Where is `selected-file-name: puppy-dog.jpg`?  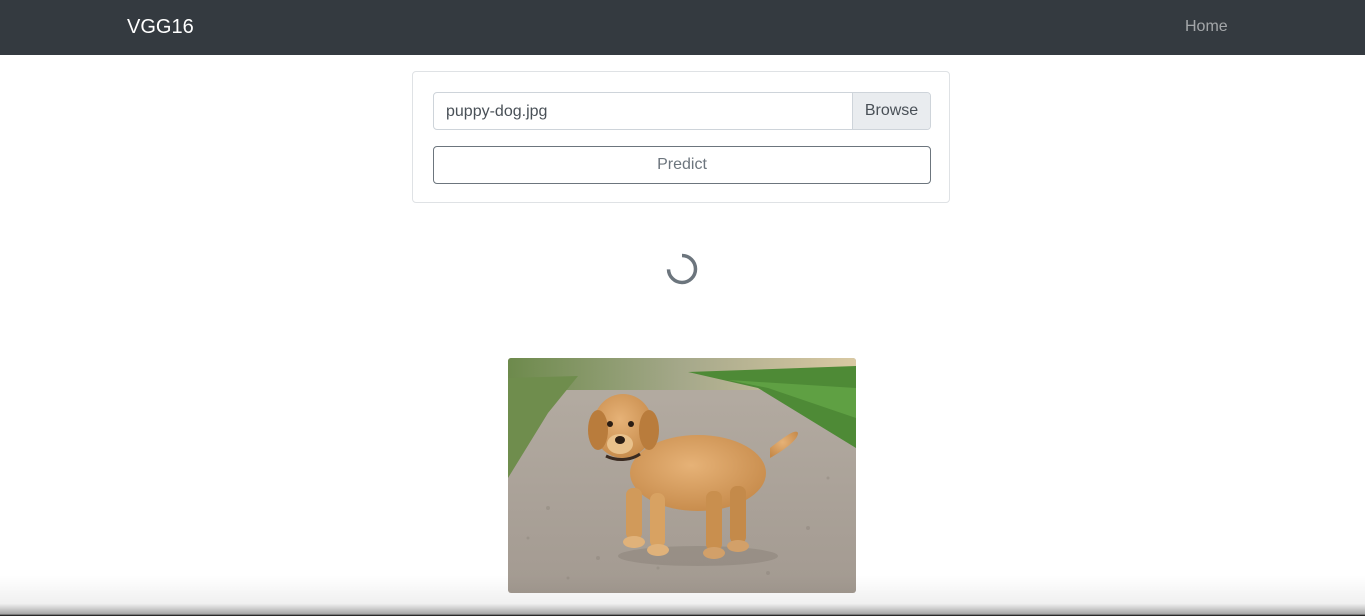 selected-file-name: puppy-dog.jpg is located at coordinates (497, 111).